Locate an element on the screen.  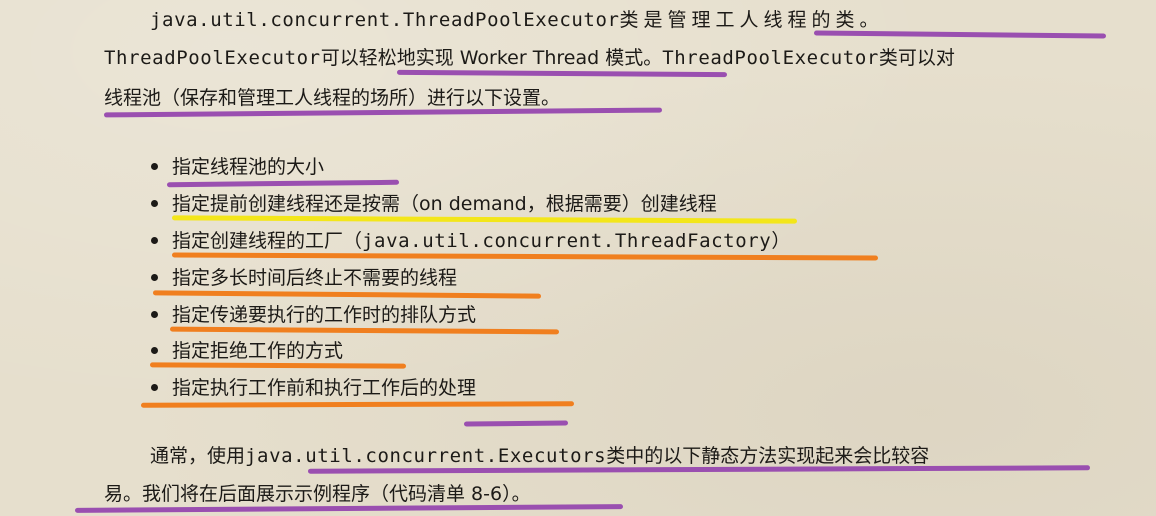
code-executors: java.util.concurrent.Executors is located at coordinates (426, 456).